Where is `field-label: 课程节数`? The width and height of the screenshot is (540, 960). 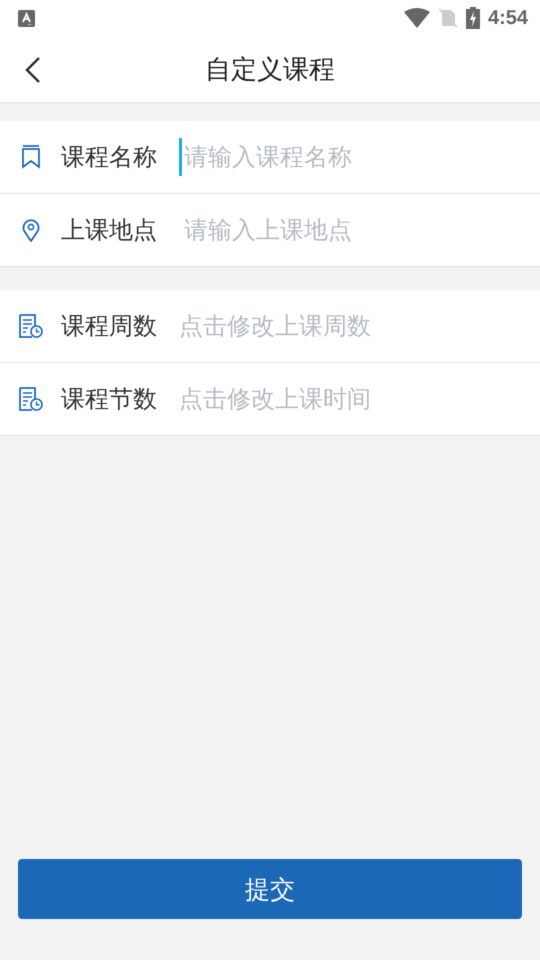
field-label: 课程节数 is located at coordinates (109, 399).